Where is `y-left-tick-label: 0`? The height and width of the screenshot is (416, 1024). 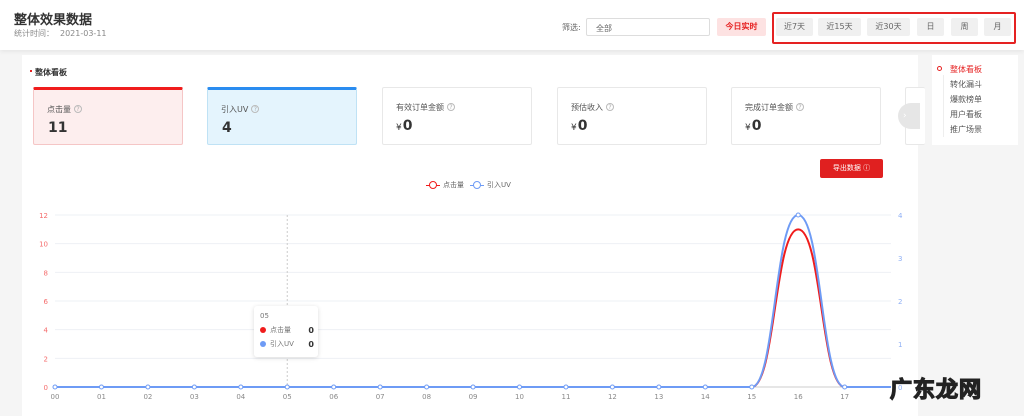
y-left-tick-label: 0 is located at coordinates (46, 388).